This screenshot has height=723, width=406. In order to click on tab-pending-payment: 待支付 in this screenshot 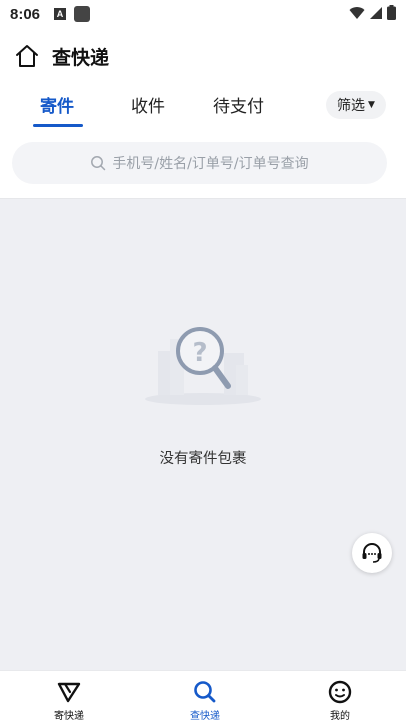, I will do `click(238, 104)`.